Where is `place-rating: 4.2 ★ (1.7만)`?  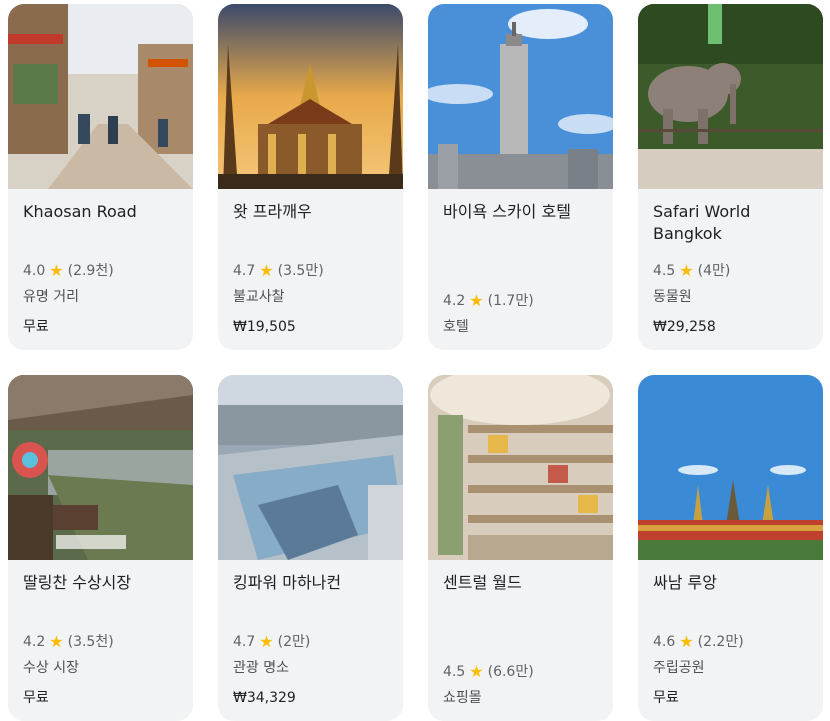 place-rating: 4.2 ★ (1.7만) is located at coordinates (488, 301).